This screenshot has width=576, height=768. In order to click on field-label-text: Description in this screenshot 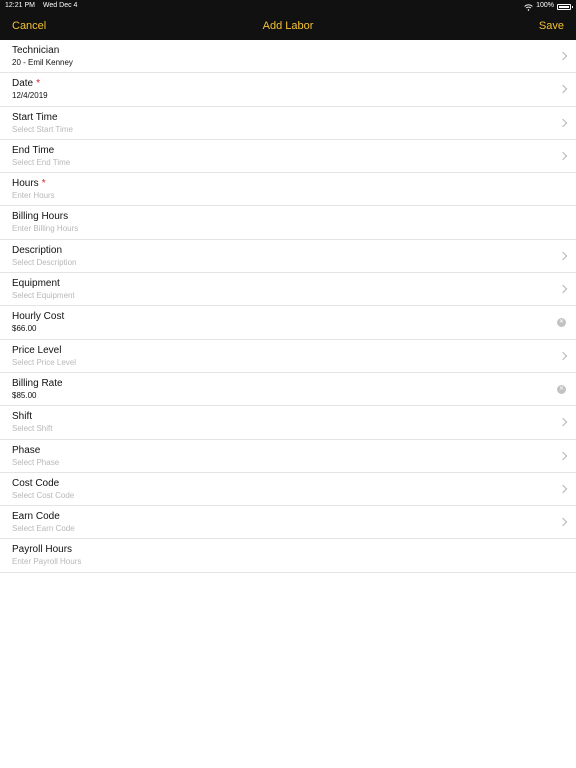, I will do `click(37, 250)`.